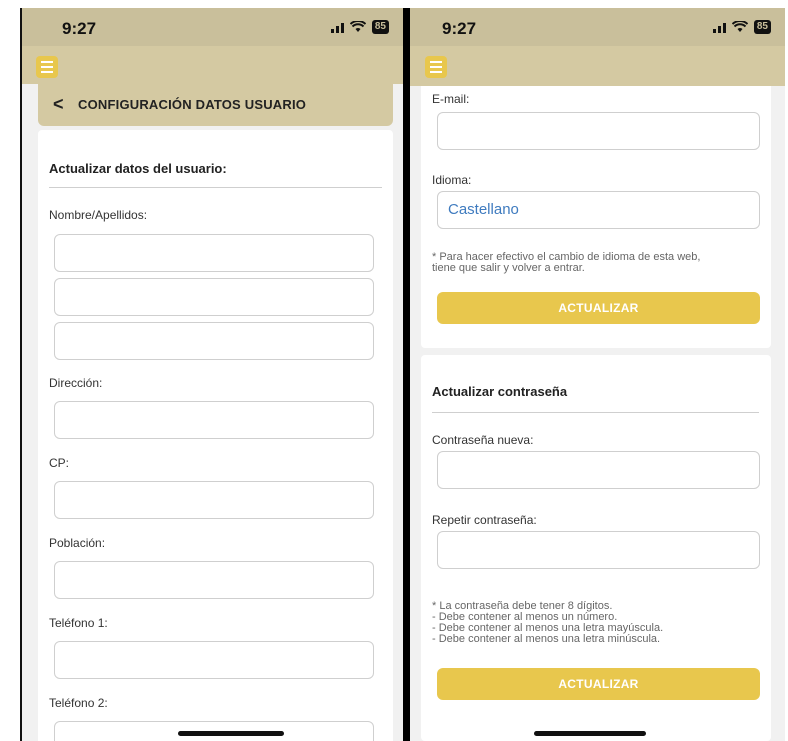  Describe the element at coordinates (214, 500) in the screenshot. I see `cp-field` at that location.